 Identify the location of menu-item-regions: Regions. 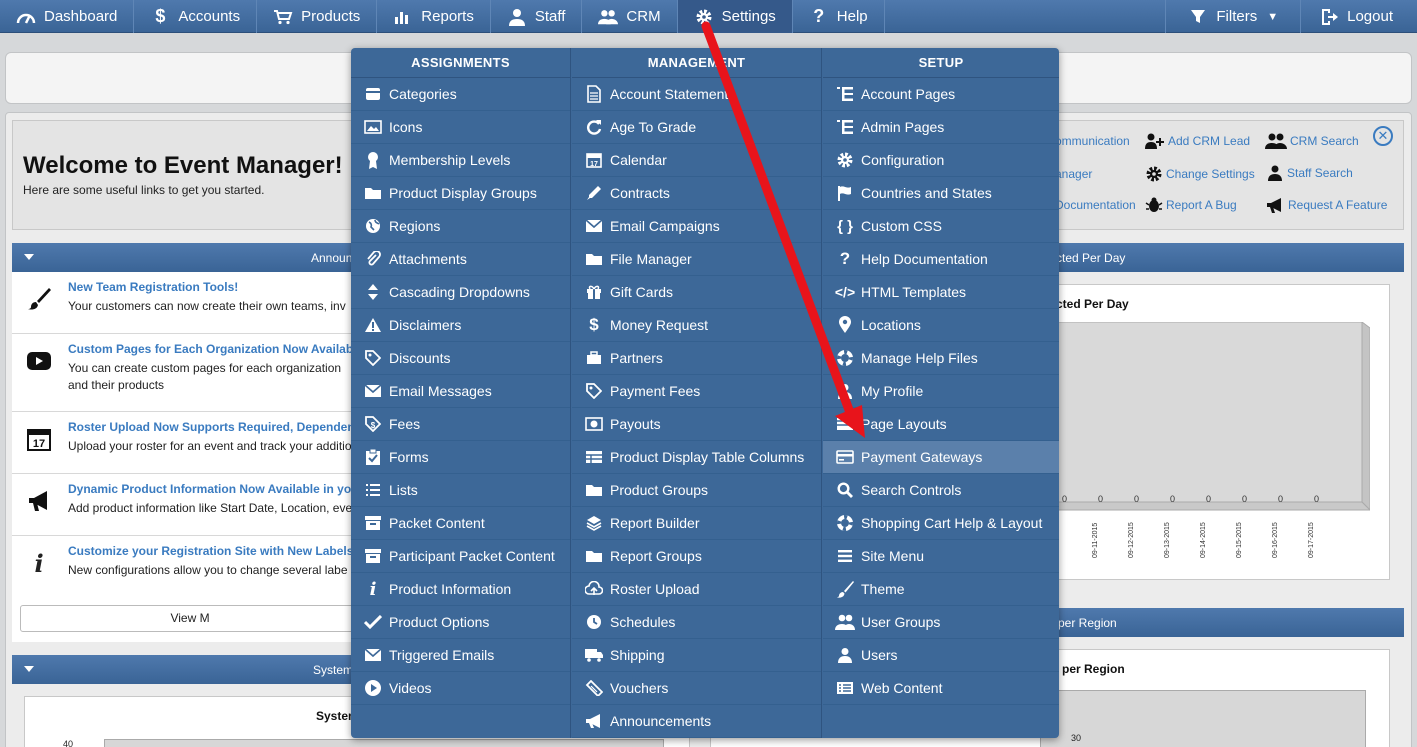
(460, 226).